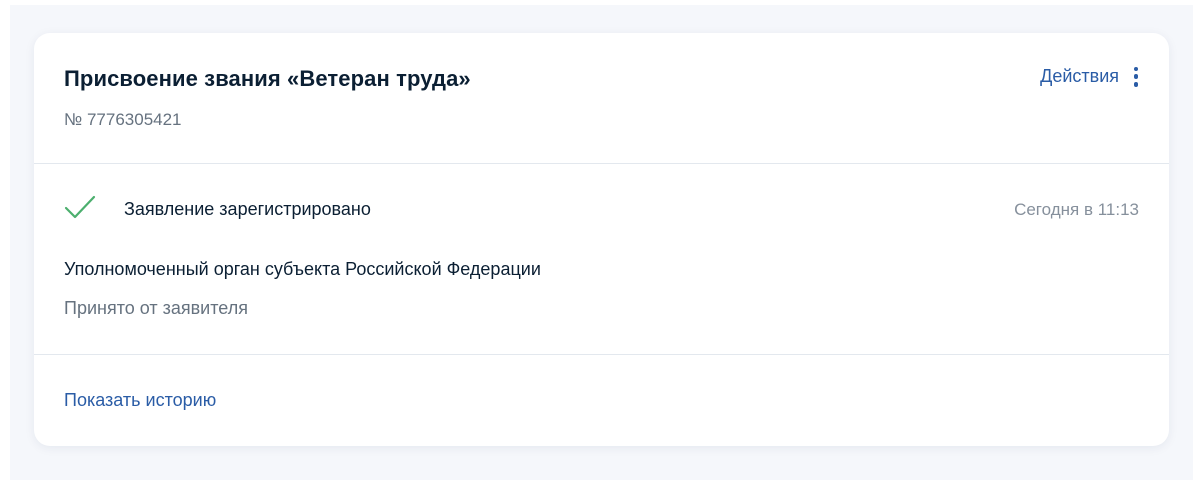 This screenshot has height=480, width=1203. What do you see at coordinates (123, 119) in the screenshot?
I see `application-number: № 7776305421` at bounding box center [123, 119].